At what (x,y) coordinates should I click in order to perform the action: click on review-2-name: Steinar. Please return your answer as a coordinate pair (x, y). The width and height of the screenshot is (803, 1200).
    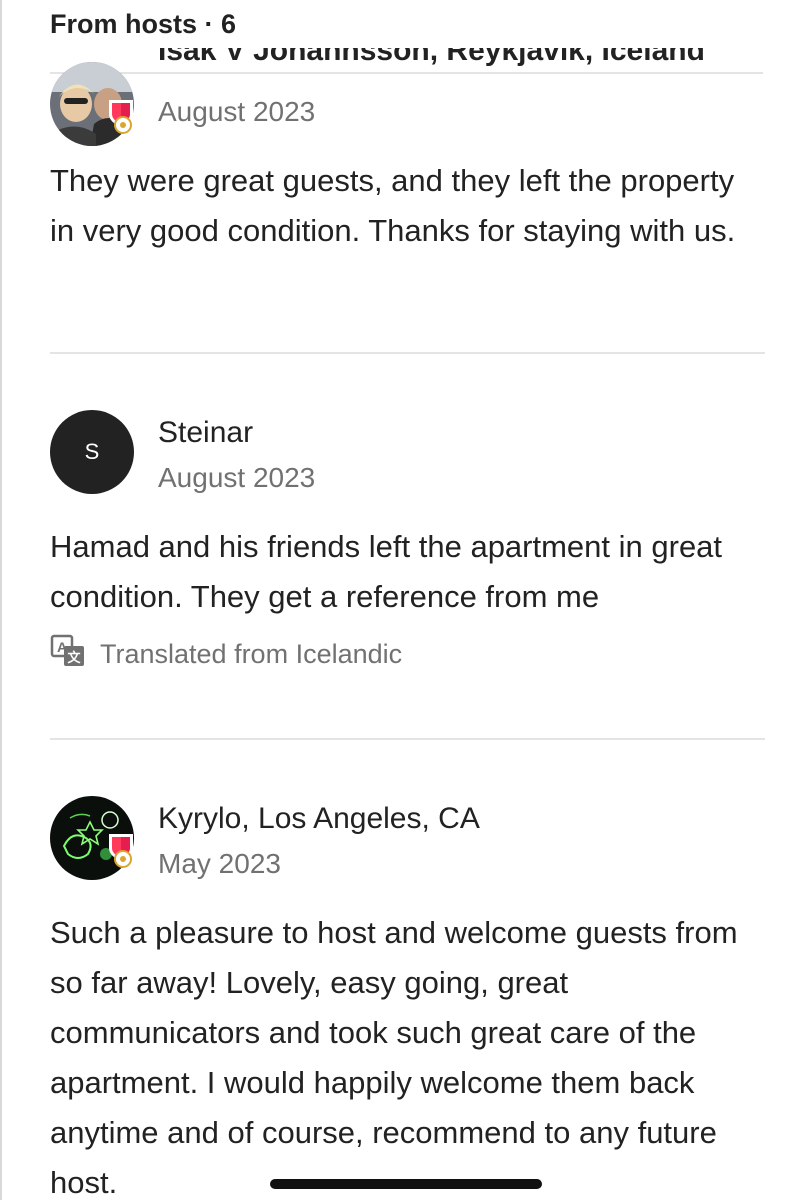
    Looking at the image, I should click on (205, 433).